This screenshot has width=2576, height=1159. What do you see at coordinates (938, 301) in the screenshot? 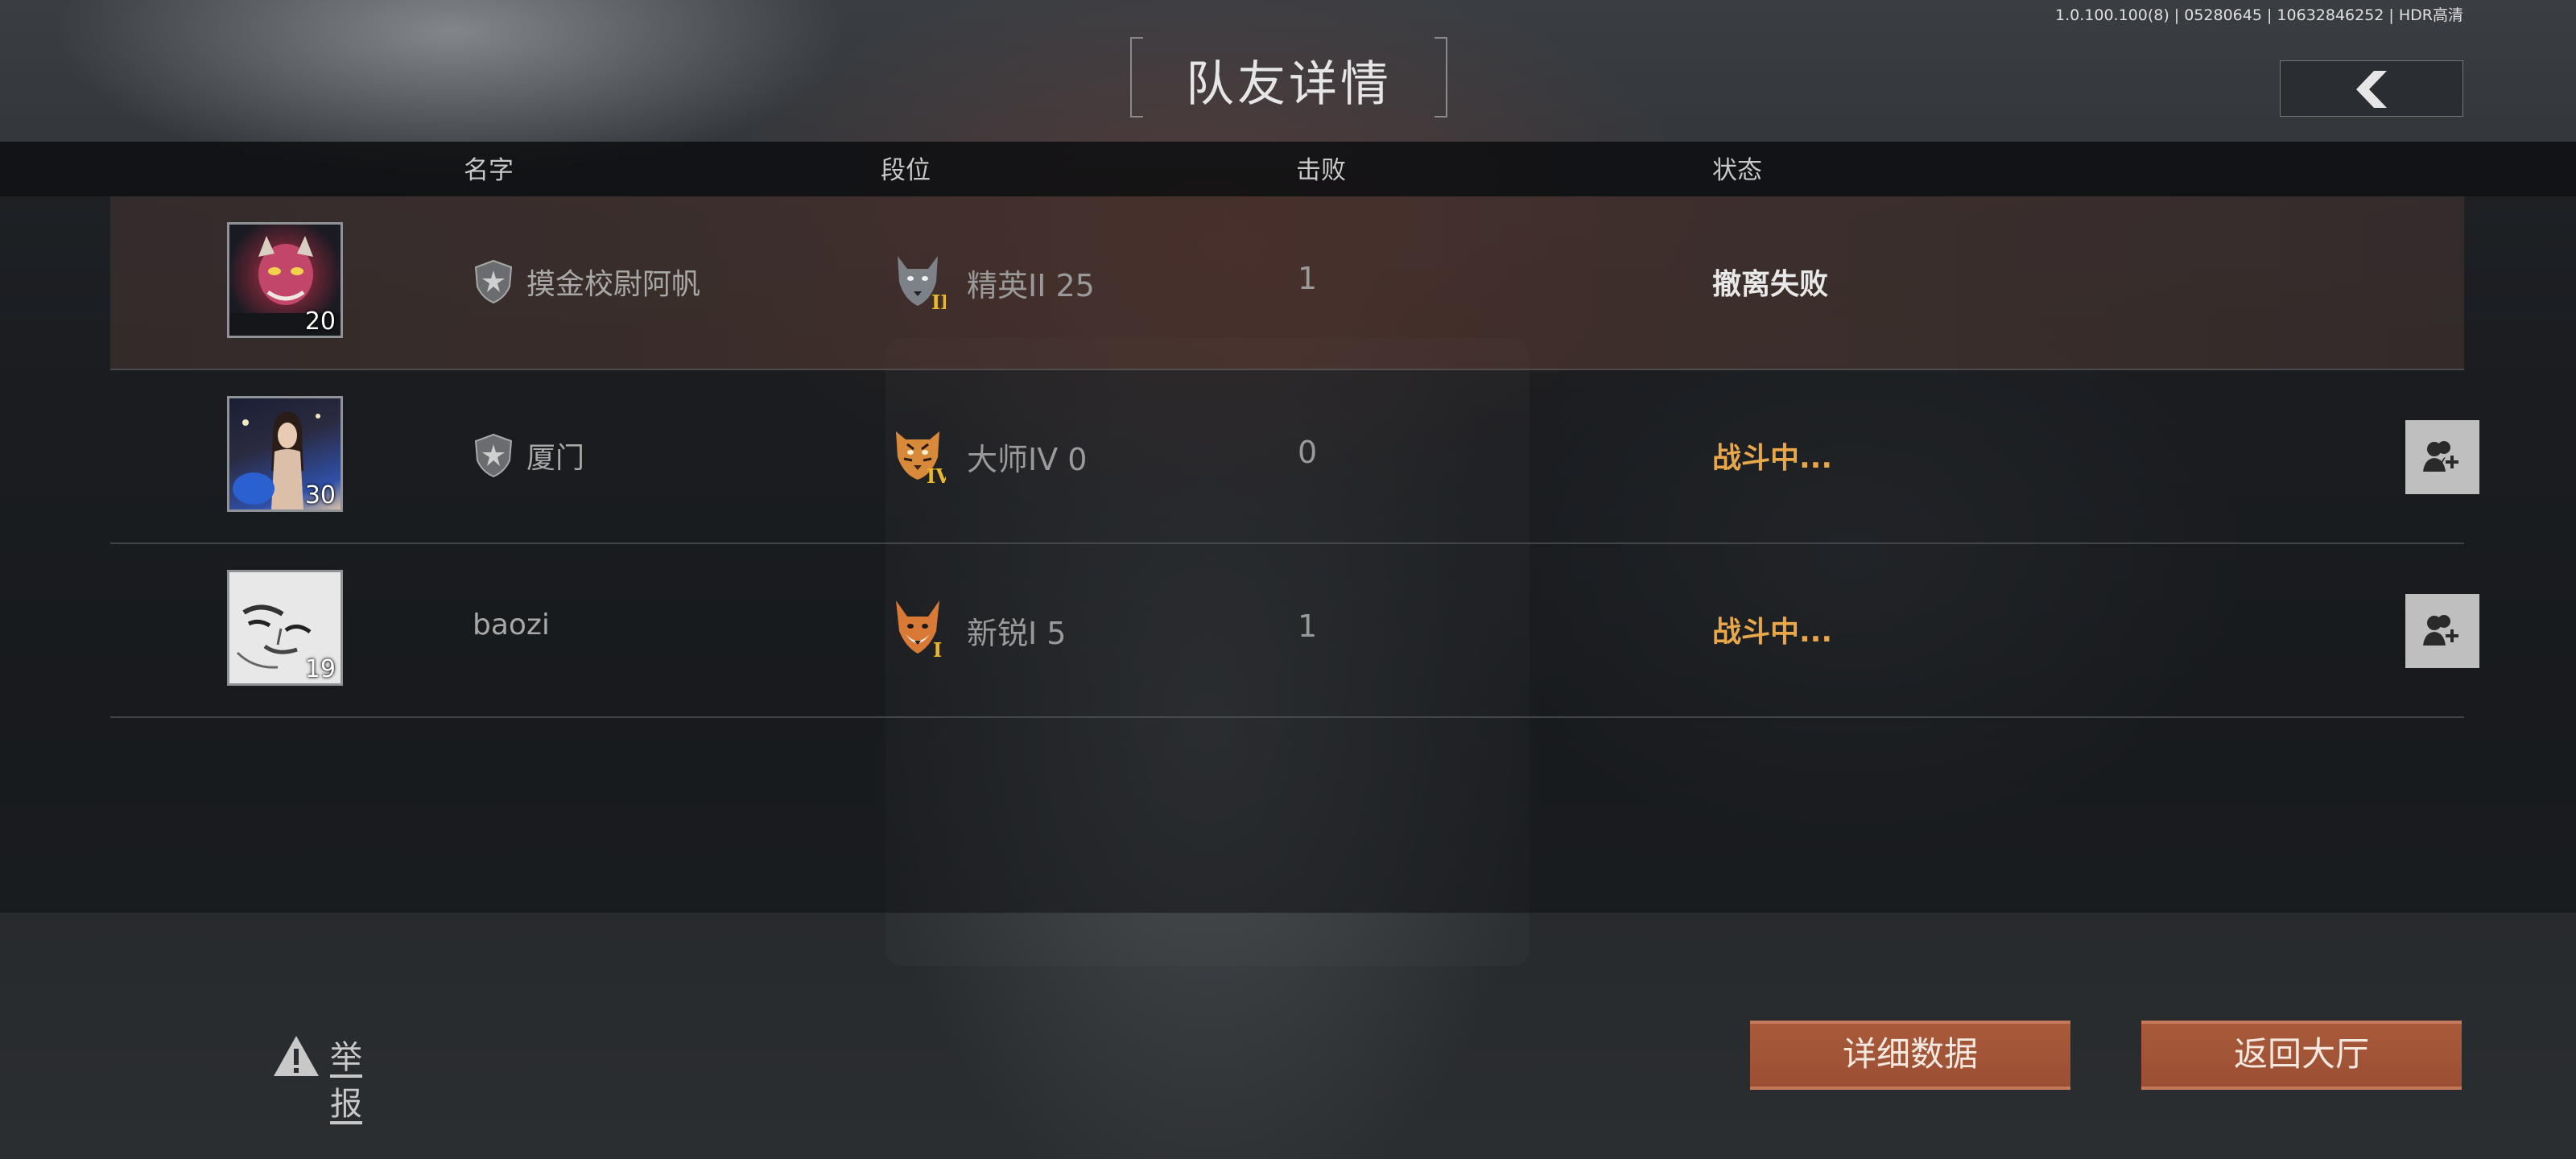
I see `rank-tier-label: II` at bounding box center [938, 301].